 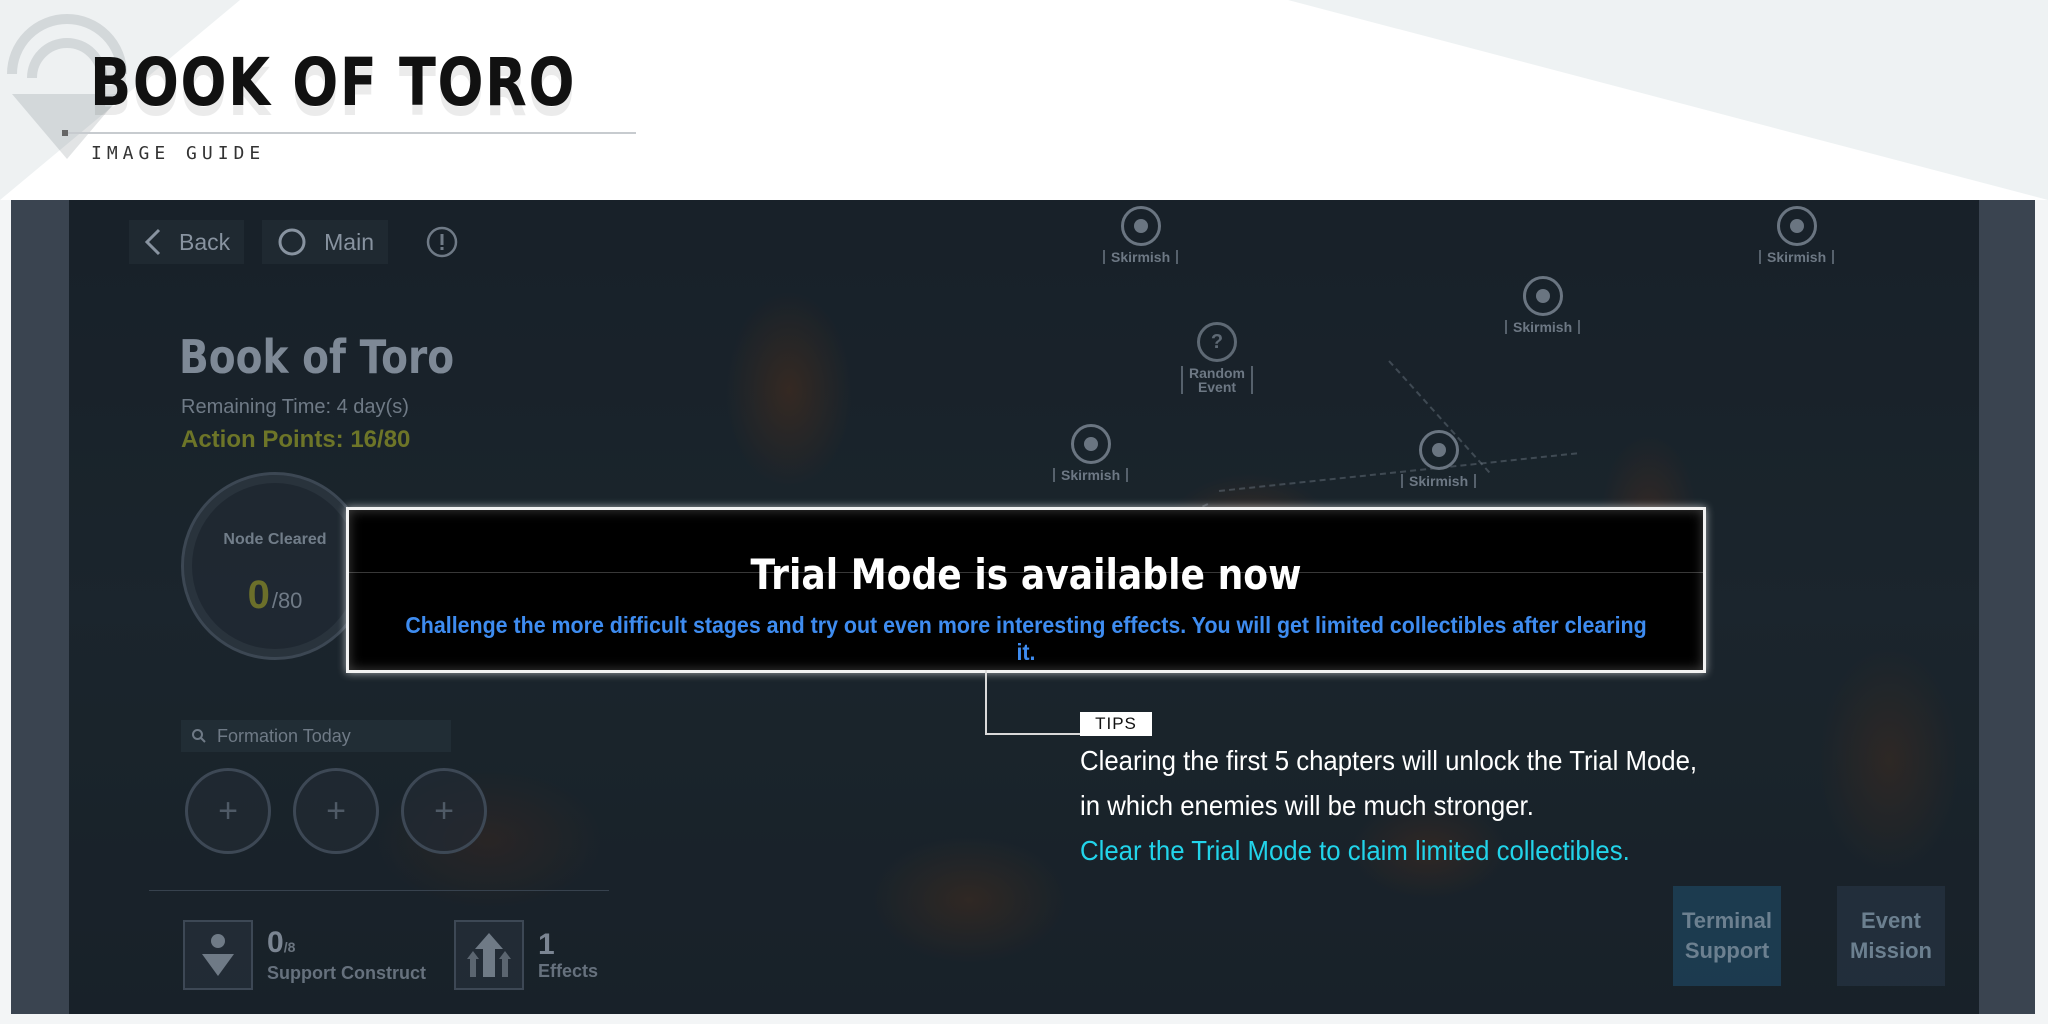 I want to click on support-construct-button, so click(x=218, y=955).